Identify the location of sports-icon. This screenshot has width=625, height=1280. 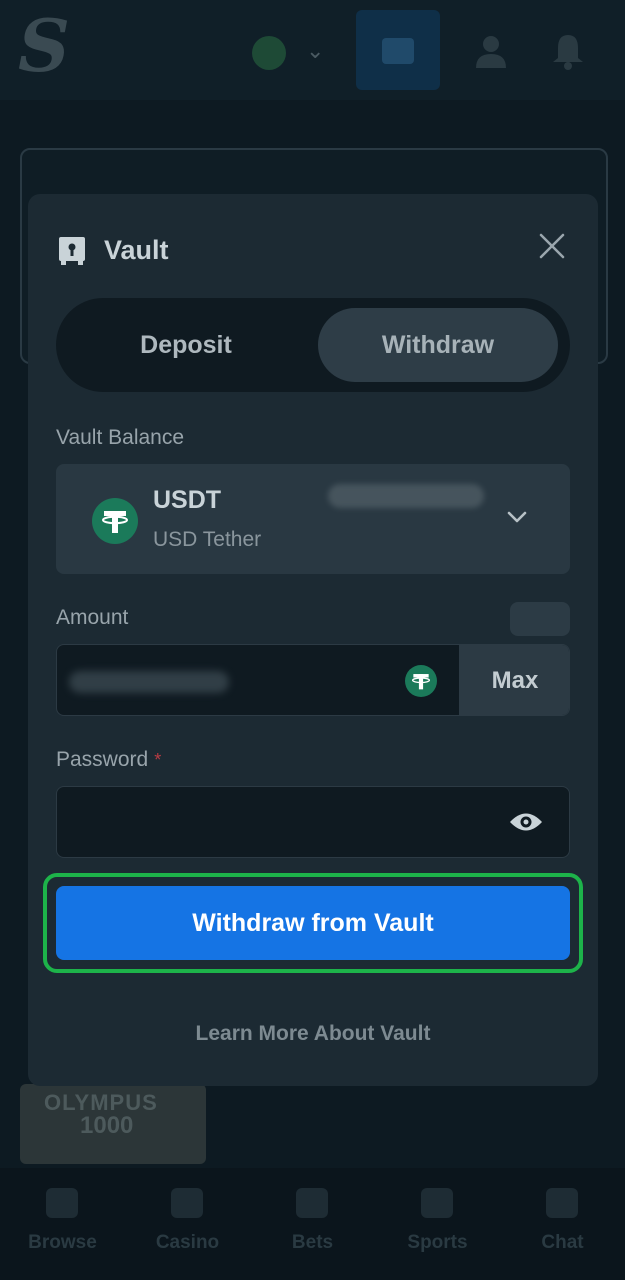
(437, 1203).